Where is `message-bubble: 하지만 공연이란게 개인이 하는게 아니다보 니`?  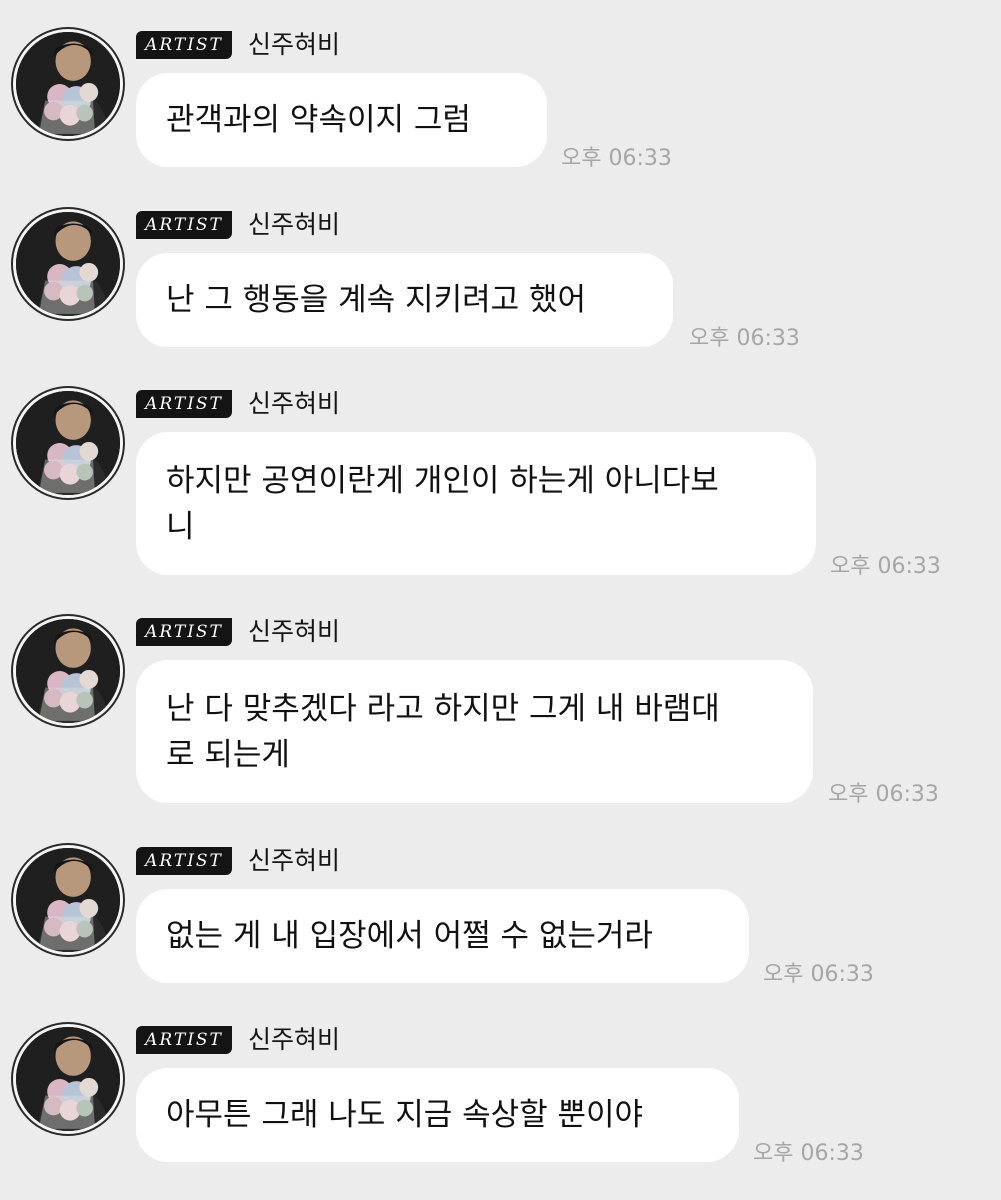
message-bubble: 하지만 공연이란게 개인이 하는게 아니다보 니 is located at coordinates (476, 503).